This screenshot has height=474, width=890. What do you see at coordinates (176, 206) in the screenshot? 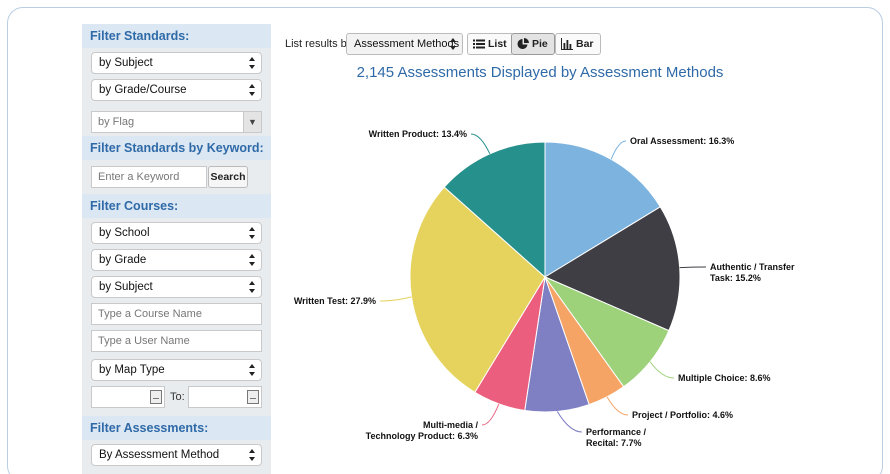
I see `filter-courses-header: Filter Courses:` at bounding box center [176, 206].